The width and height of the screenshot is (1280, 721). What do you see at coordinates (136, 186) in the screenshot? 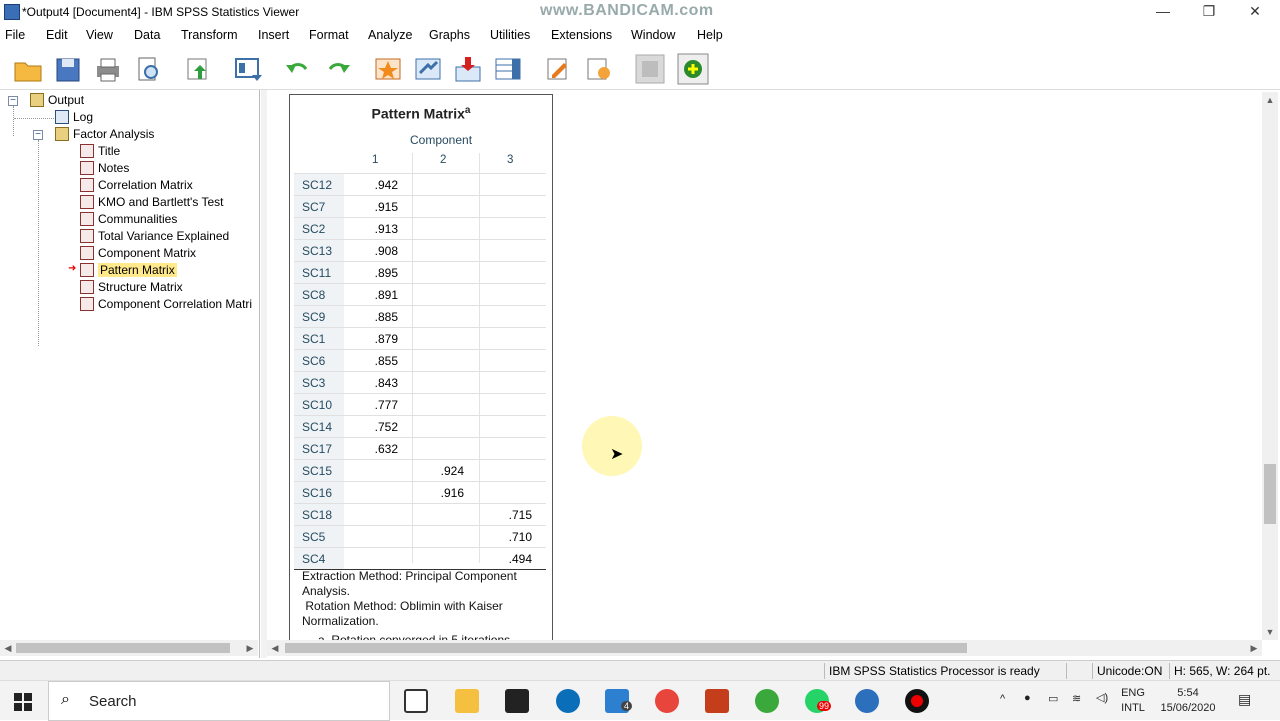
I see `tree-item-correlation-matrix: Correlation Matrix` at bounding box center [136, 186].